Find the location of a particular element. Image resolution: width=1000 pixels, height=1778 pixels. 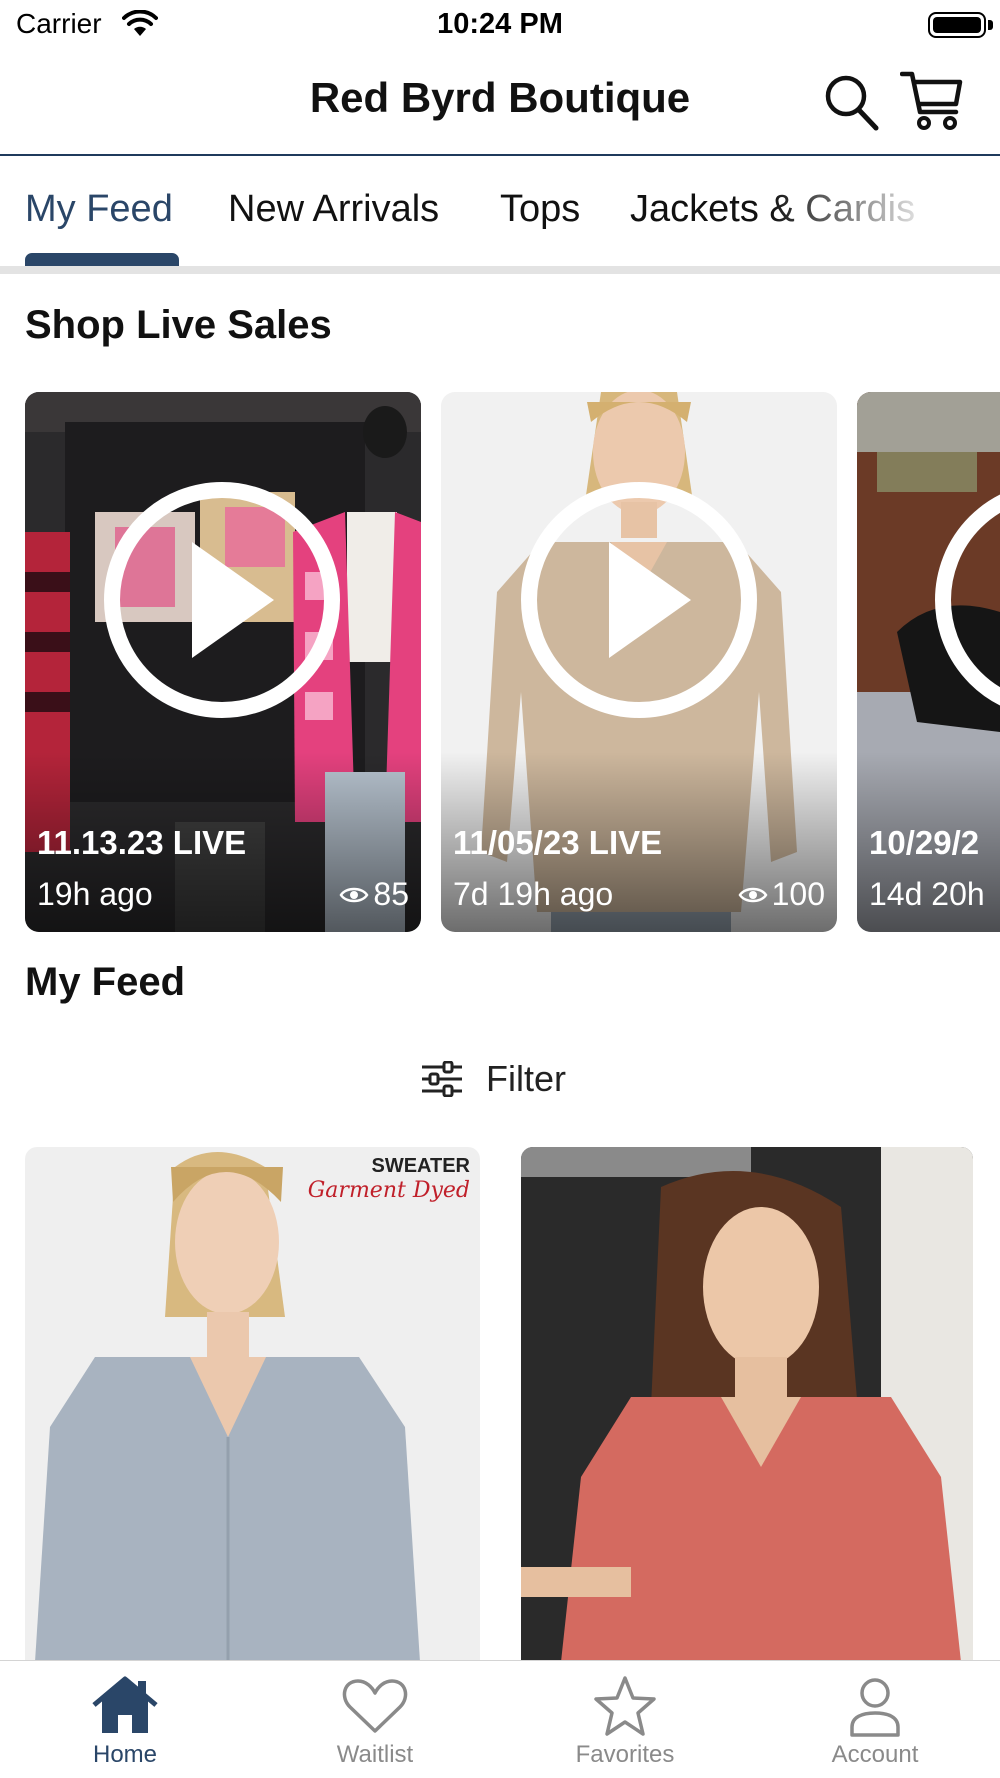

star-icon is located at coordinates (625, 1706).